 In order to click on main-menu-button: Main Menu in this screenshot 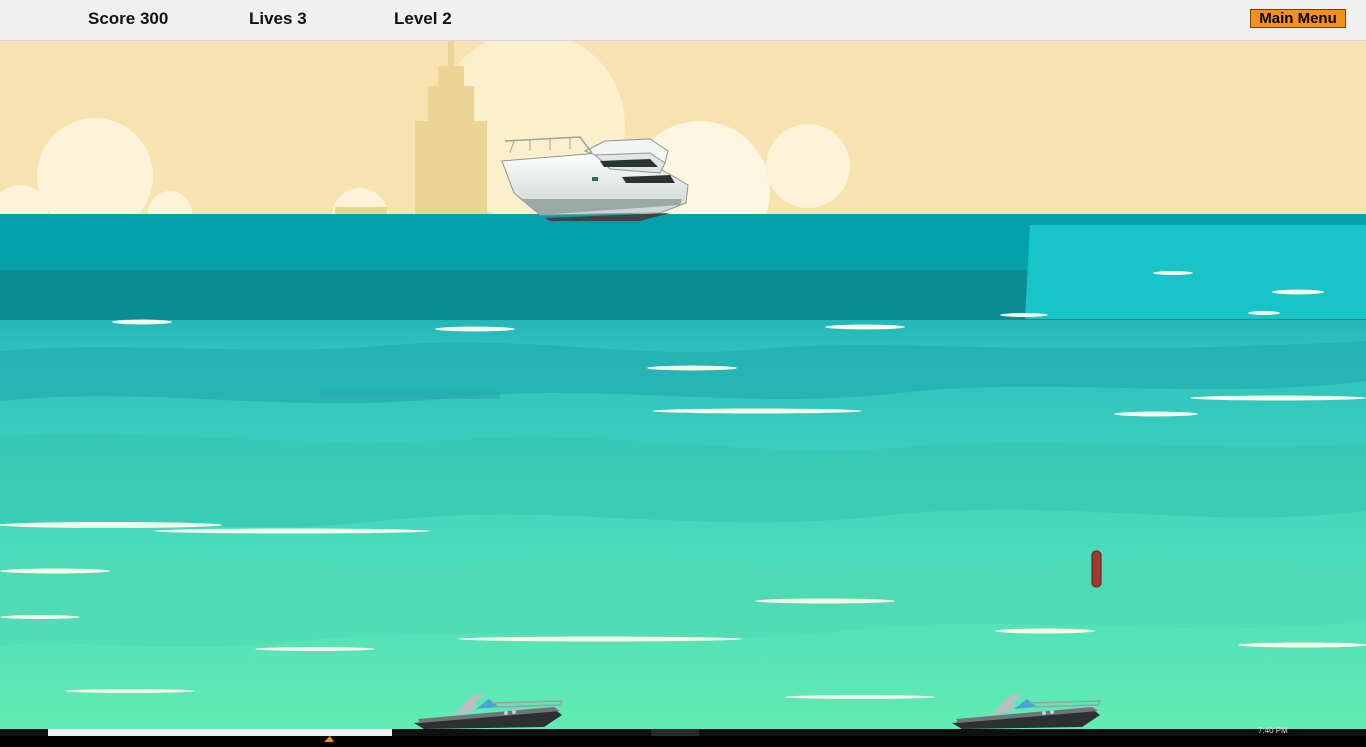, I will do `click(1298, 18)`.